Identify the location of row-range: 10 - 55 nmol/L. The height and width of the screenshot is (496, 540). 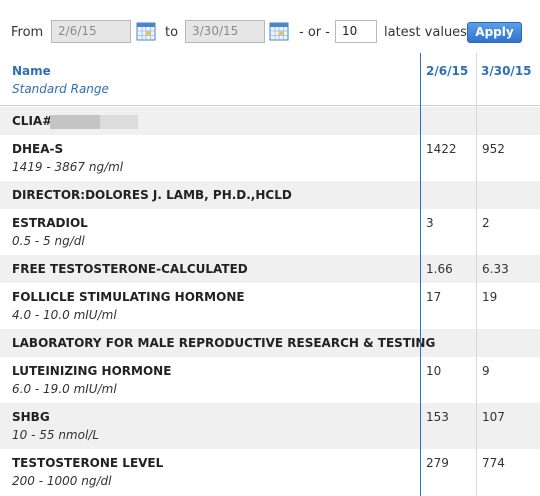
(56, 435).